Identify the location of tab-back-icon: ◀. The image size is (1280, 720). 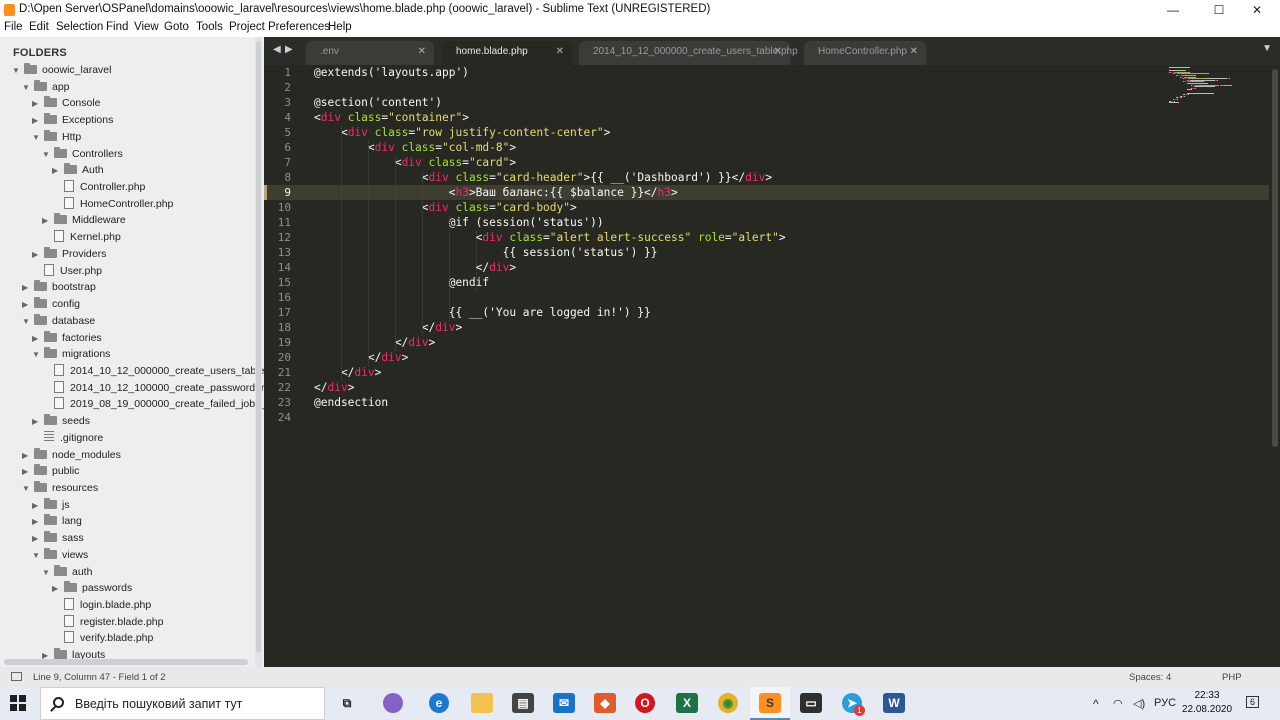
(277, 49).